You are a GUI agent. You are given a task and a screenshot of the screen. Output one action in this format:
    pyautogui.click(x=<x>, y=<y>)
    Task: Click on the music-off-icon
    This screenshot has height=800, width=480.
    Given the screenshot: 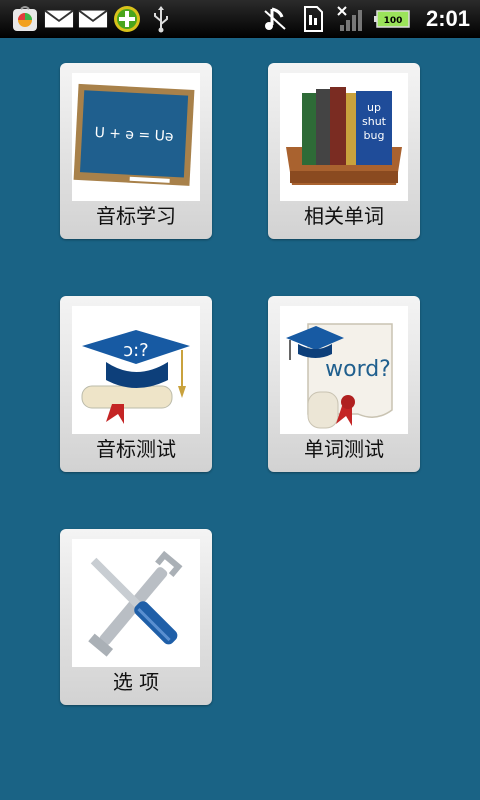 What is the action you would take?
    pyautogui.click(x=275, y=19)
    